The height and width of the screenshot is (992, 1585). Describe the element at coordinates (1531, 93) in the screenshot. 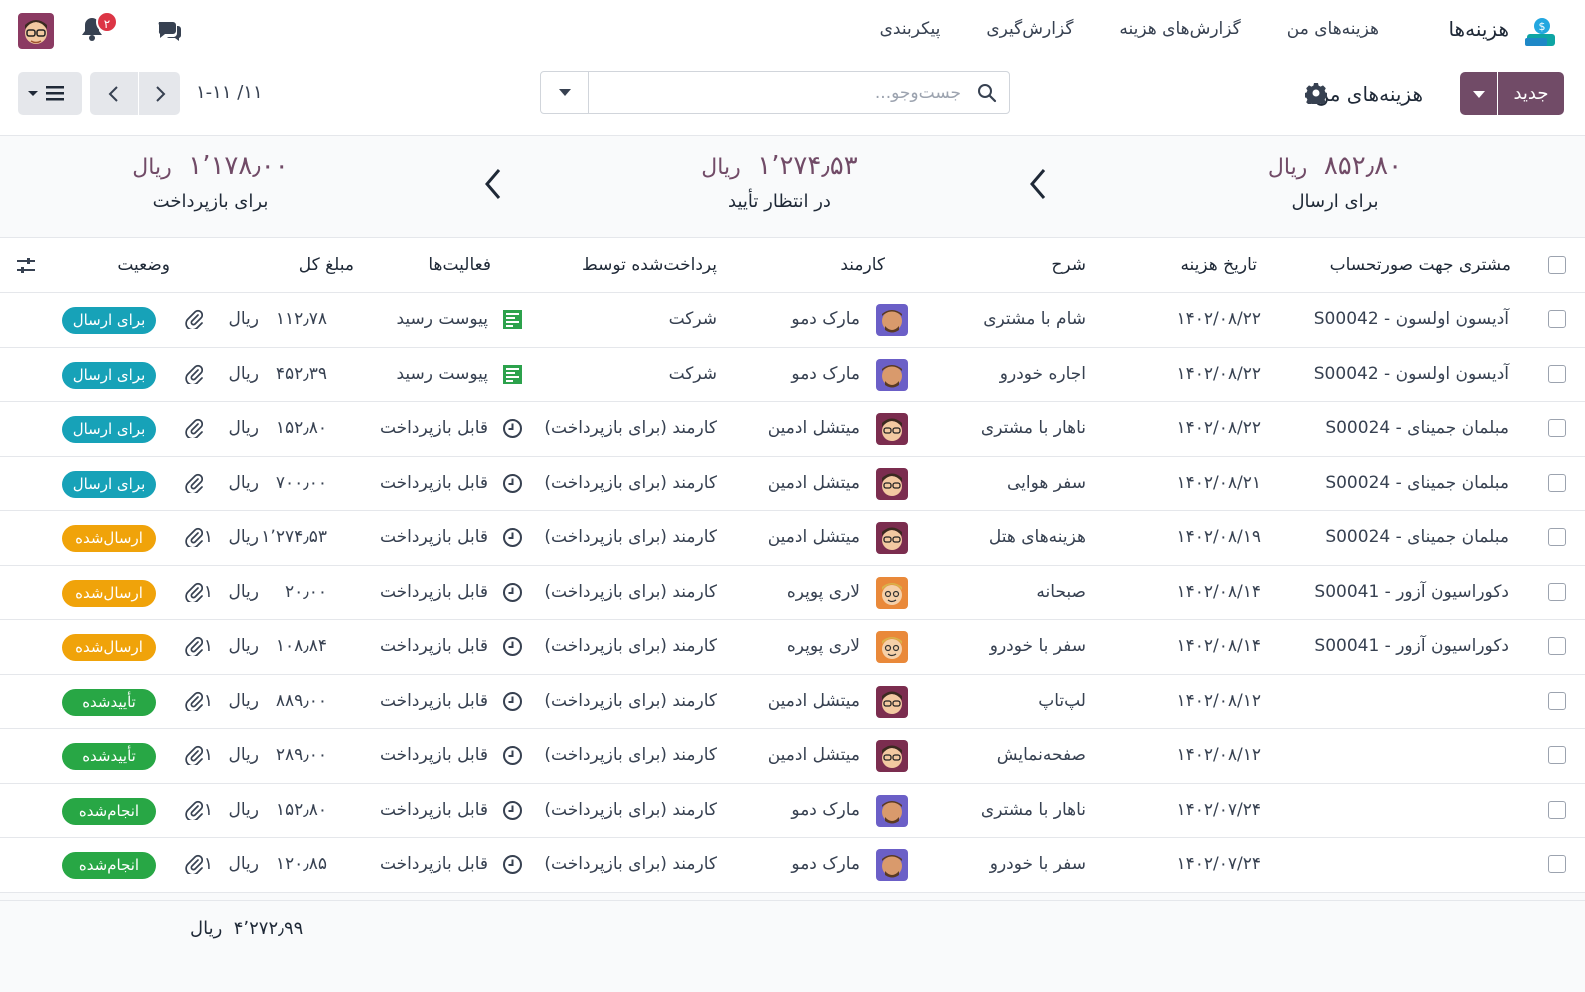

I see `new-button: جدید` at that location.